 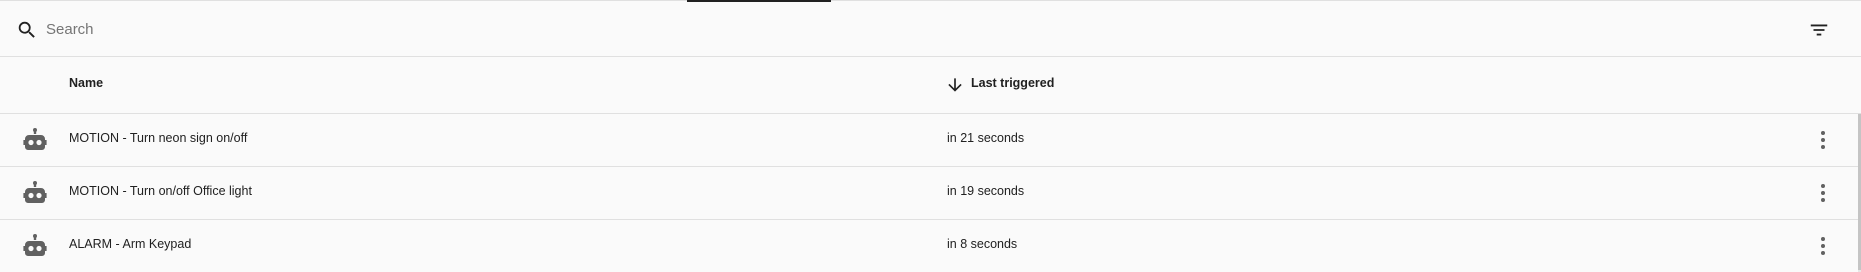 I want to click on automation-name: MOTION - Turn on/off Office light, so click(x=160, y=191).